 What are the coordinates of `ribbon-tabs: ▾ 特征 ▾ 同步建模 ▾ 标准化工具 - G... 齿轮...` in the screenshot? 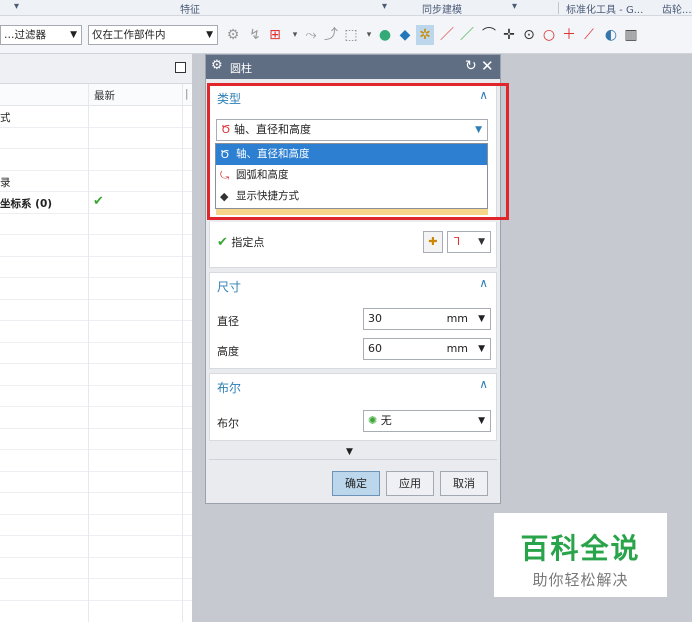 It's located at (346, 8).